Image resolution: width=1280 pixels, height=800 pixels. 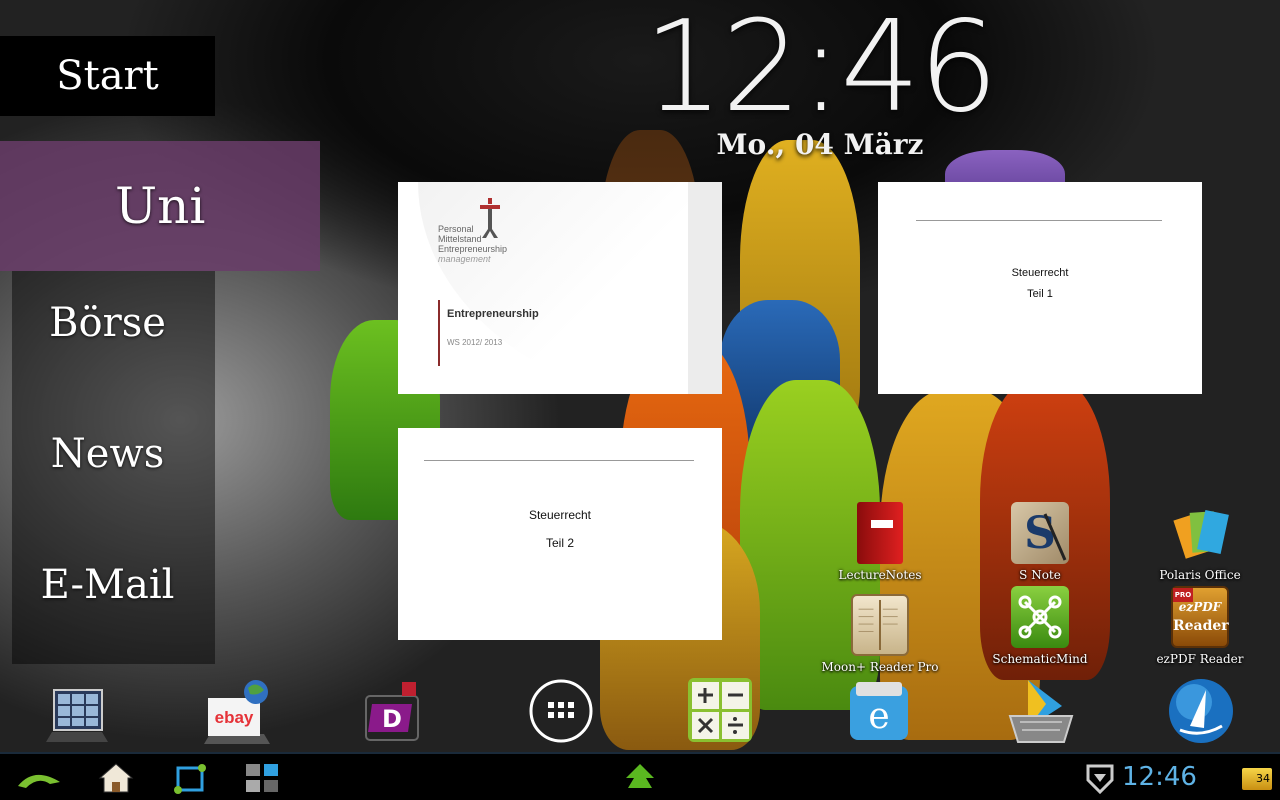 I want to click on ezpdf-reader-icon: PRO ezPDF Reader, so click(x=1200, y=617).